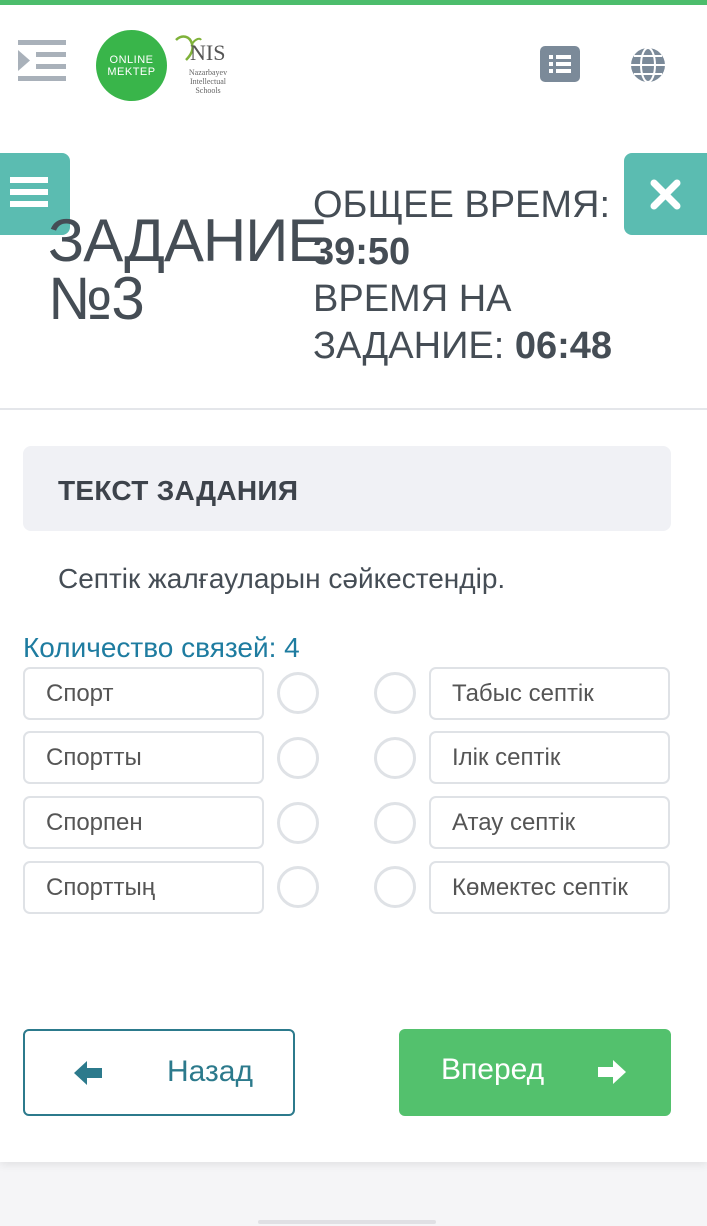 Image resolution: width=707 pixels, height=1226 pixels. What do you see at coordinates (143, 822) in the screenshot?
I see `left-item: Спорпен` at bounding box center [143, 822].